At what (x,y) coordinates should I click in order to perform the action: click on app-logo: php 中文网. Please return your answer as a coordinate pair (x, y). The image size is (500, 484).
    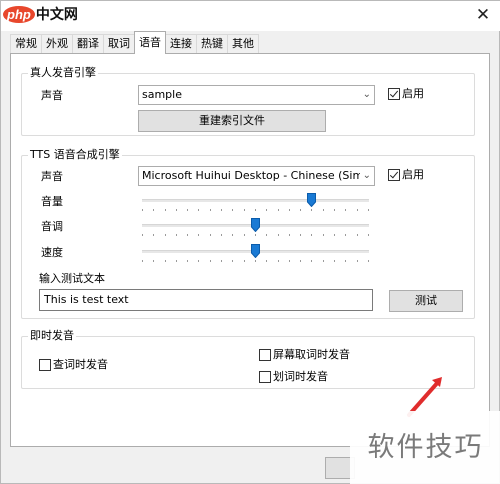
    Looking at the image, I should click on (40, 14).